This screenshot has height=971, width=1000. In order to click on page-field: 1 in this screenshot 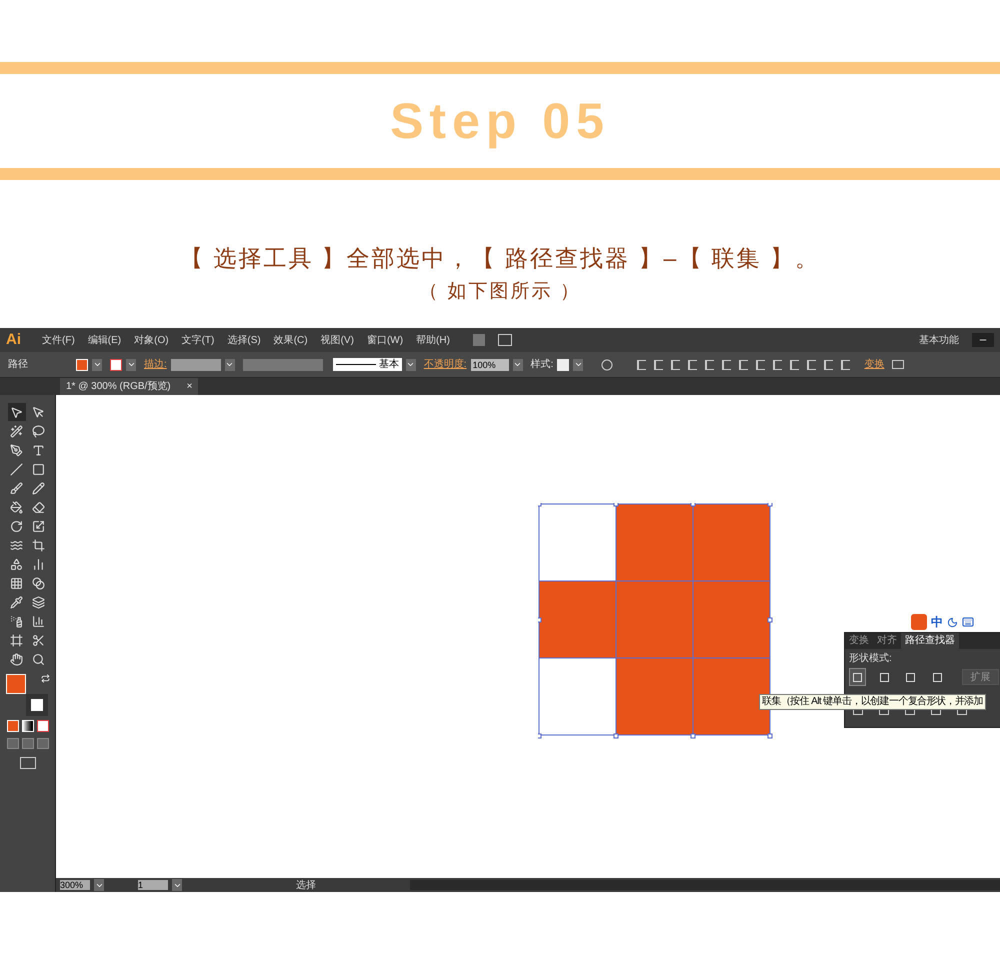, I will do `click(153, 885)`.